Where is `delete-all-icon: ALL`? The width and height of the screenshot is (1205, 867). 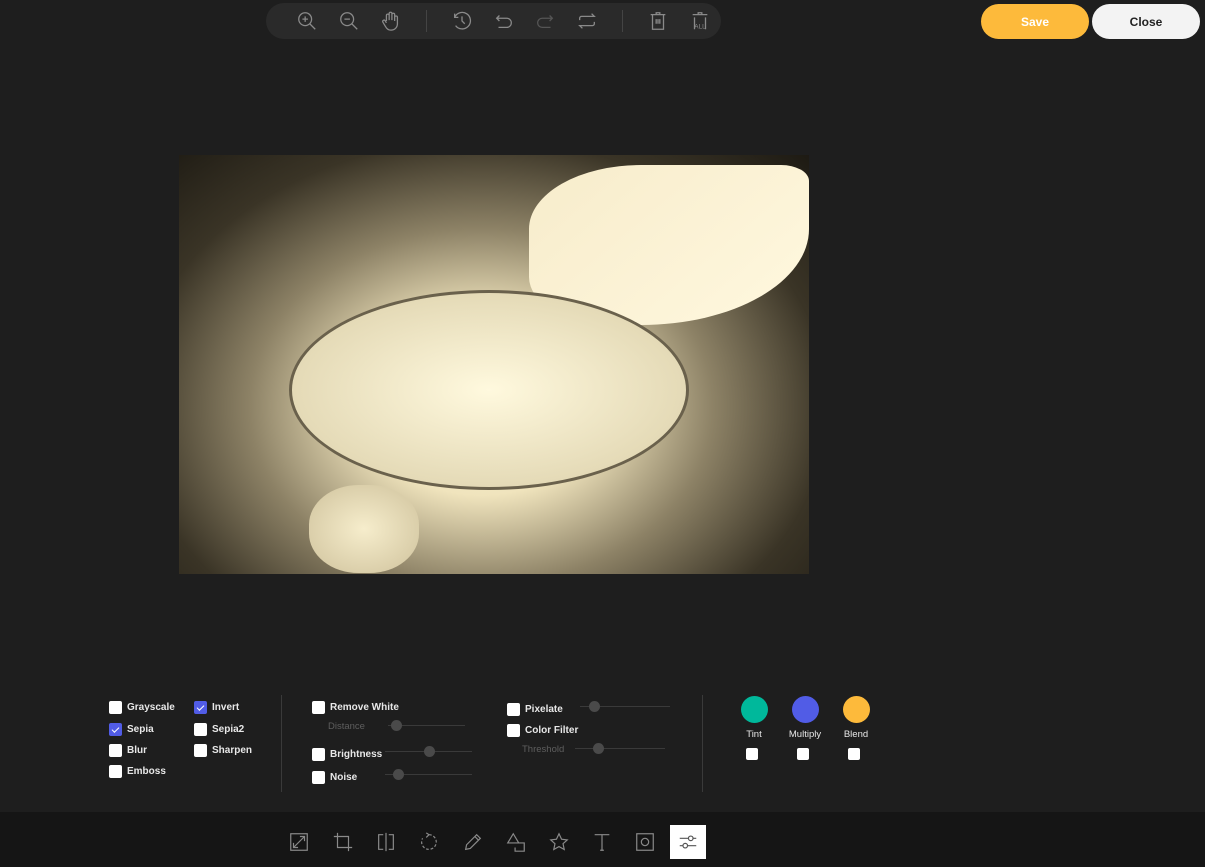 delete-all-icon: ALL is located at coordinates (700, 21).